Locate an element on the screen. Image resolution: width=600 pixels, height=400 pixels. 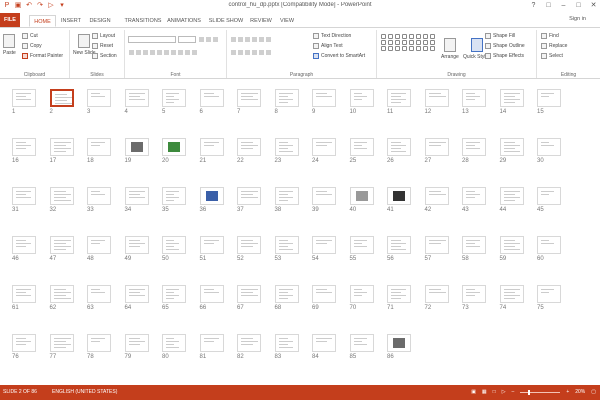
tab-animations: ANIMATIONS is located at coordinates (184, 21).